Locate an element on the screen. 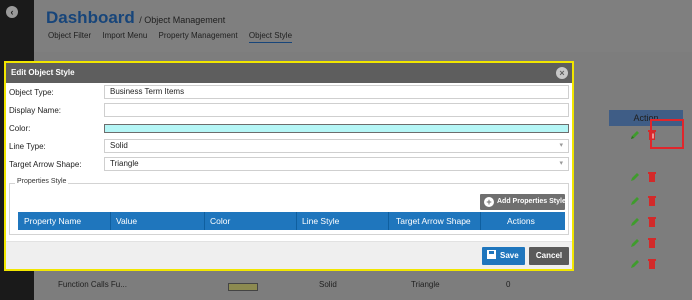  tab-property-management: Property Management is located at coordinates (198, 36).